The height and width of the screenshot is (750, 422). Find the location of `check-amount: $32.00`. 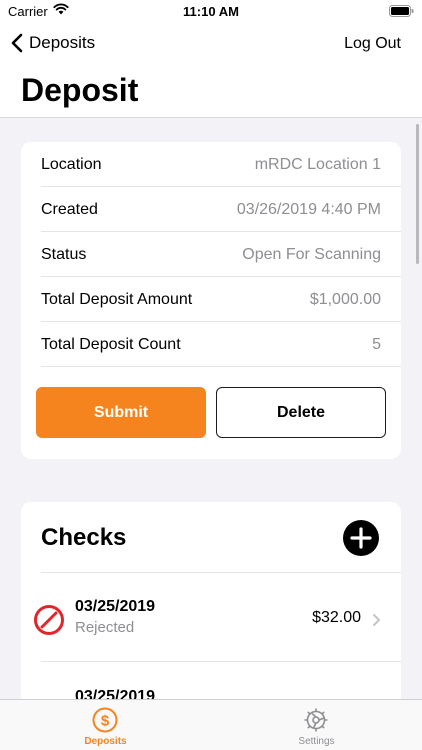

check-amount: $32.00 is located at coordinates (336, 617).